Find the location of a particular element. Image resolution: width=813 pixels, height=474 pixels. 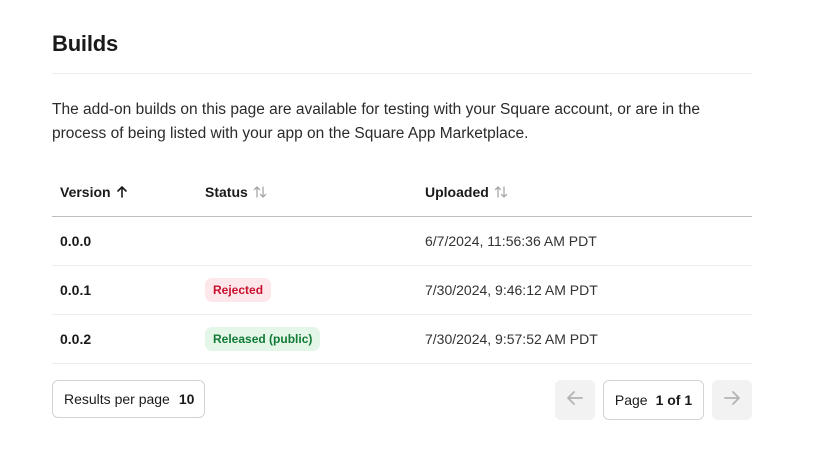

table-row: 0.0.0 6/7/2024, 11:56:36 AM PDT is located at coordinates (402, 241).